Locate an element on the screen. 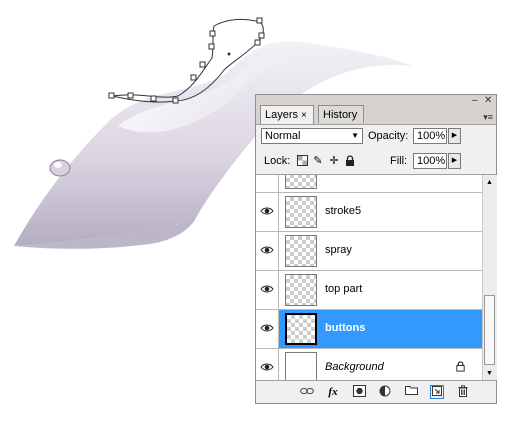 The image size is (508, 421). layer-row: stroke6 is located at coordinates (369, 184).